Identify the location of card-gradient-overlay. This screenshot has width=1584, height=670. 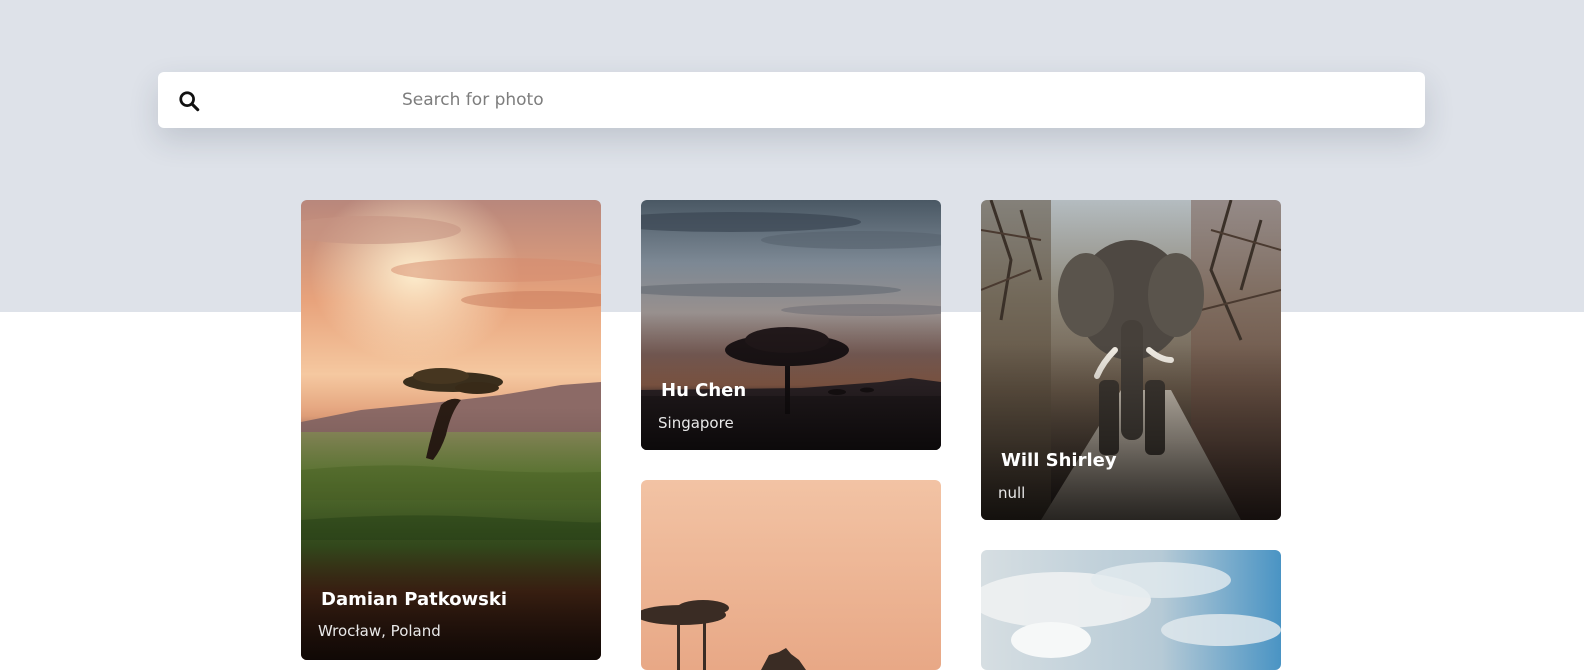
(1131, 432).